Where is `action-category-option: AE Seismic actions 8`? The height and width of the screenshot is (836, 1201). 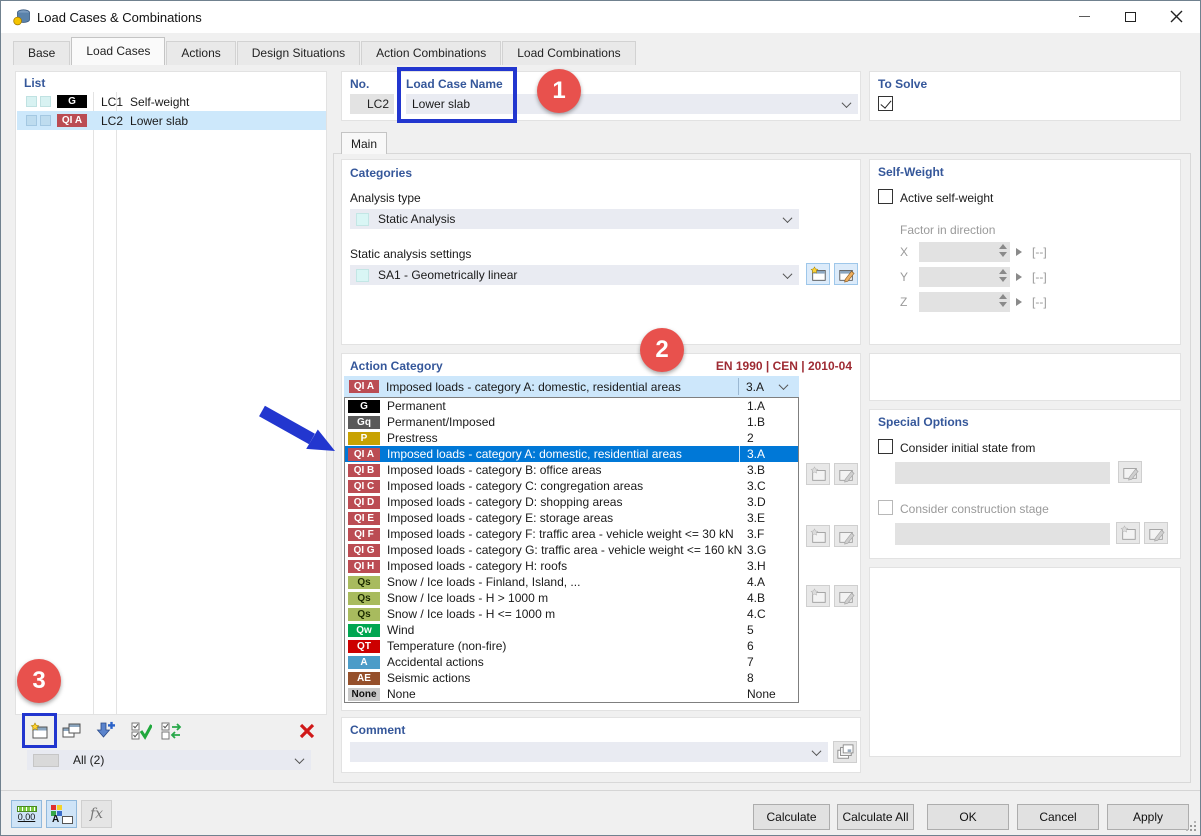
action-category-option: AE Seismic actions 8 is located at coordinates (571, 678).